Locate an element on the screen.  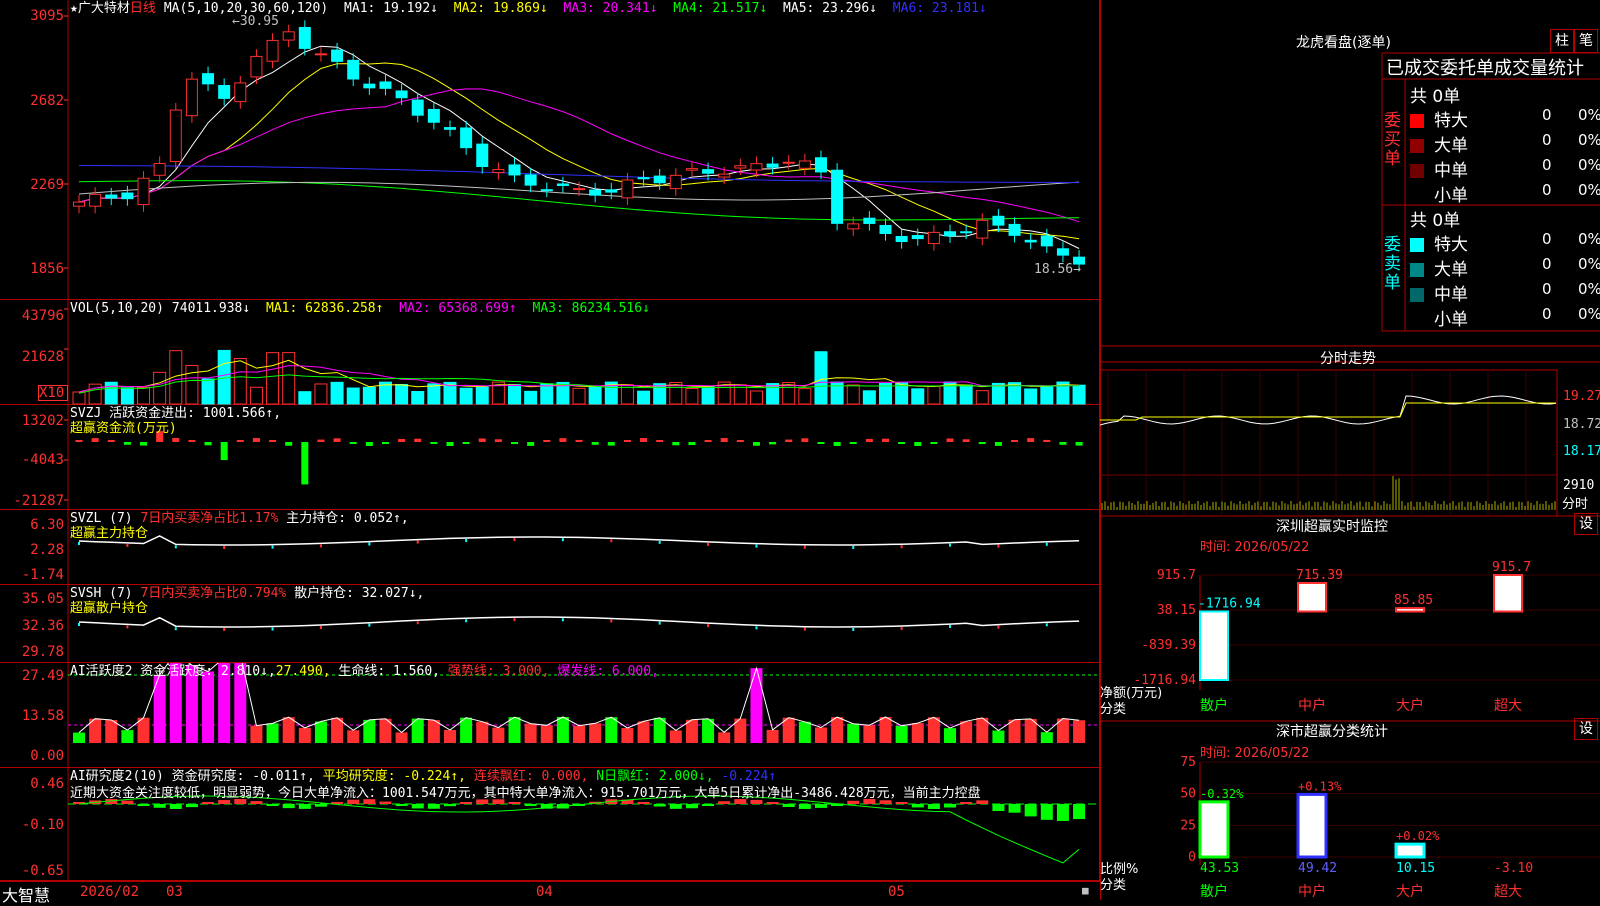
sell-total: 共 0单 is located at coordinates (1435, 221).